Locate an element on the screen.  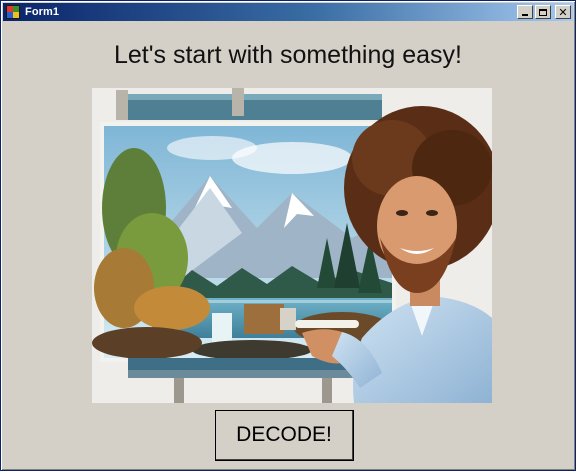
close-button: ✕ is located at coordinates (563, 12).